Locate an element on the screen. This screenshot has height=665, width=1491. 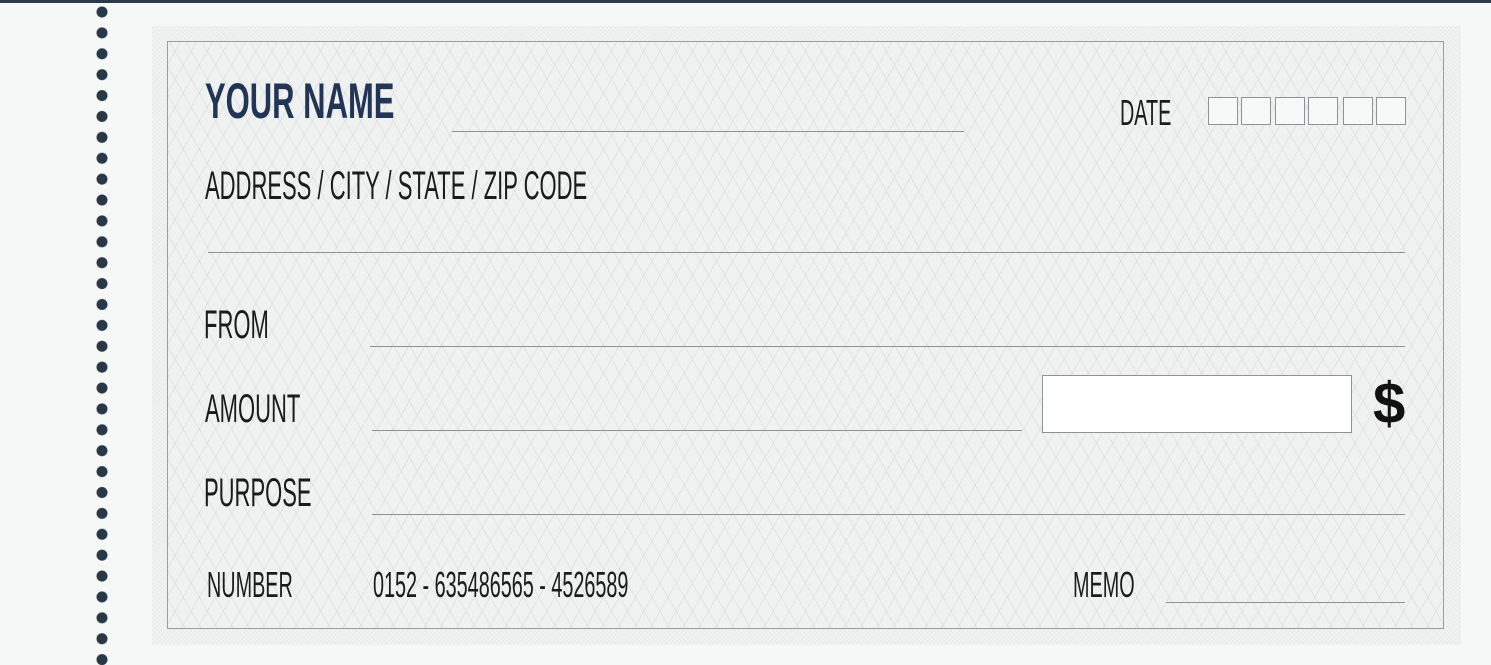
name-signature-line is located at coordinates (708, 131).